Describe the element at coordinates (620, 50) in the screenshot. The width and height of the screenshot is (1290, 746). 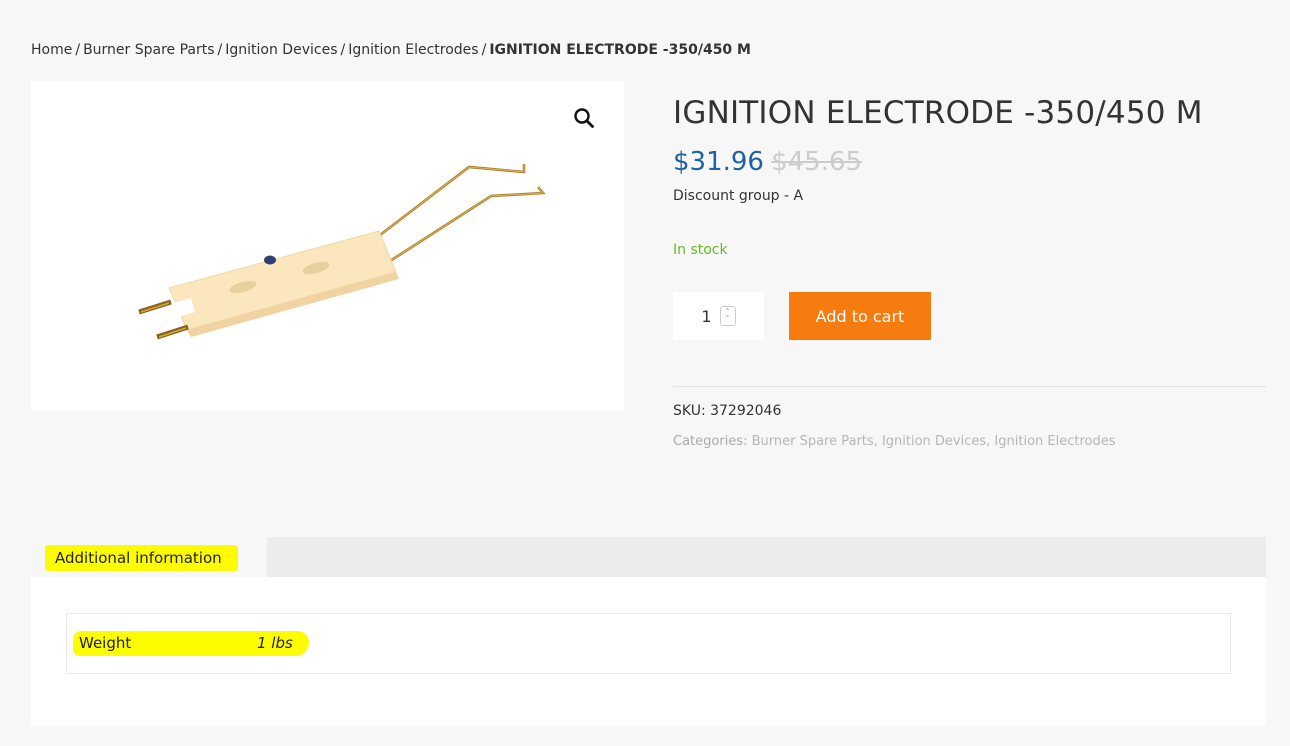
I see `breadcrumb-current: IGNITION ELECTRODE -350/450 M` at that location.